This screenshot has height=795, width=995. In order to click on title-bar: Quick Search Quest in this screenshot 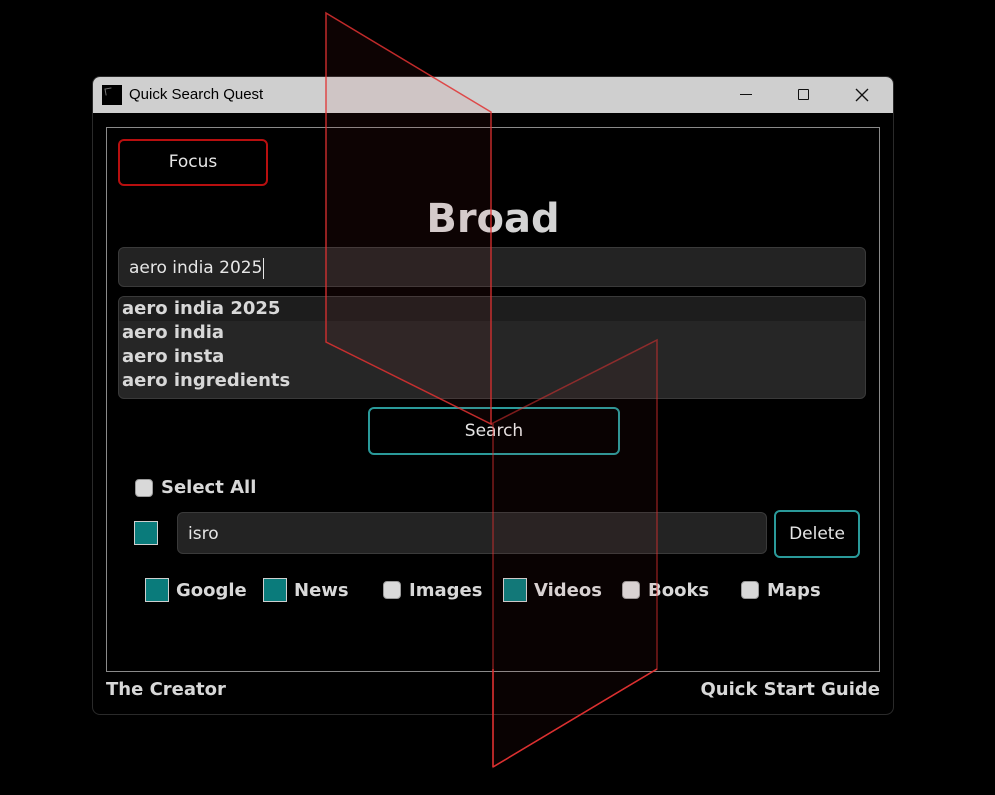, I will do `click(493, 95)`.